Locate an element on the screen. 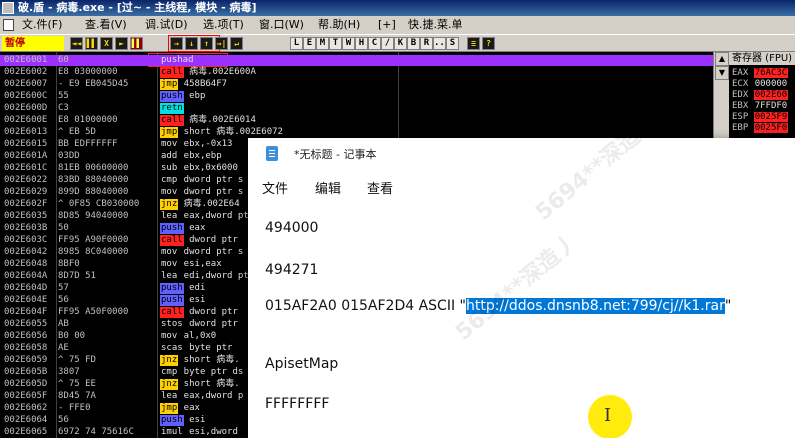 This screenshot has width=795, height=438. scroll-down-arrow-icon: ▼ is located at coordinates (722, 73).